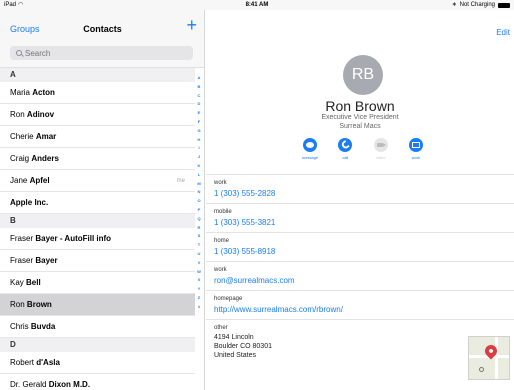 The height and width of the screenshot is (390, 514). Describe the element at coordinates (503, 32) in the screenshot. I see `edit-button: Edit` at that location.